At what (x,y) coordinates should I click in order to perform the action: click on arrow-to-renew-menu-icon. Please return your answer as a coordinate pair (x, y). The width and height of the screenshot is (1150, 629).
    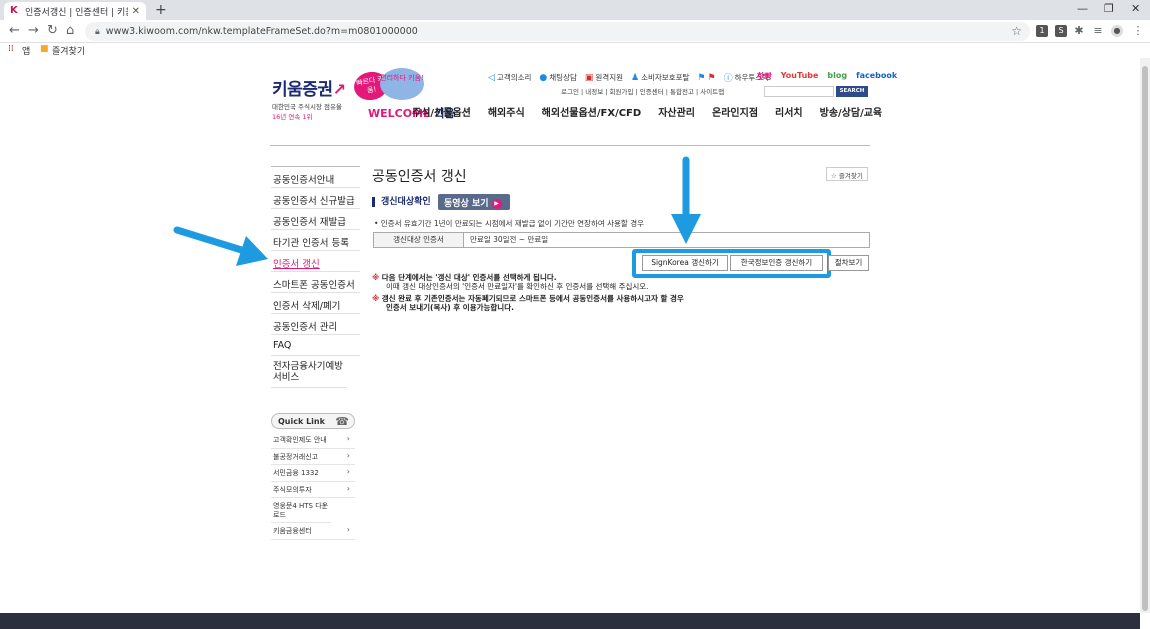
    Looking at the image, I should click on (220, 246).